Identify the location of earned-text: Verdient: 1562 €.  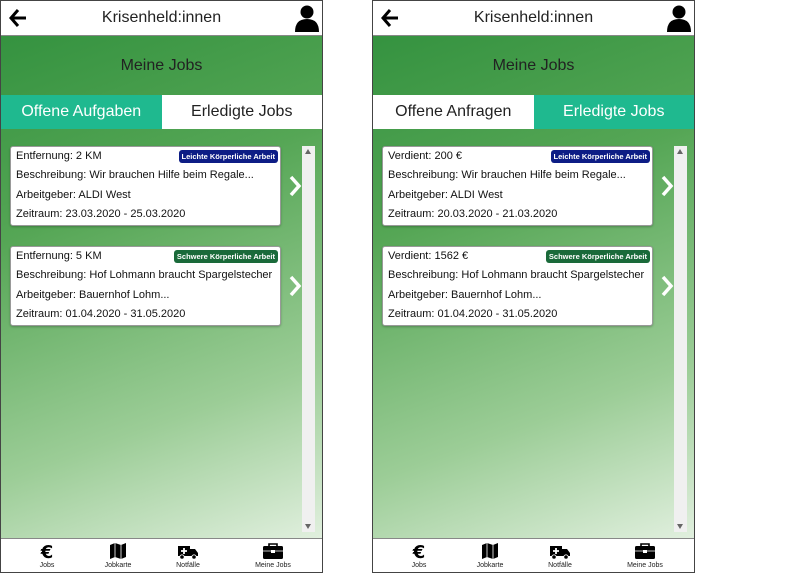
(428, 256).